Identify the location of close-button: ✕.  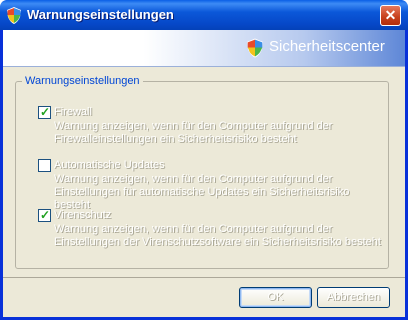
(390, 15).